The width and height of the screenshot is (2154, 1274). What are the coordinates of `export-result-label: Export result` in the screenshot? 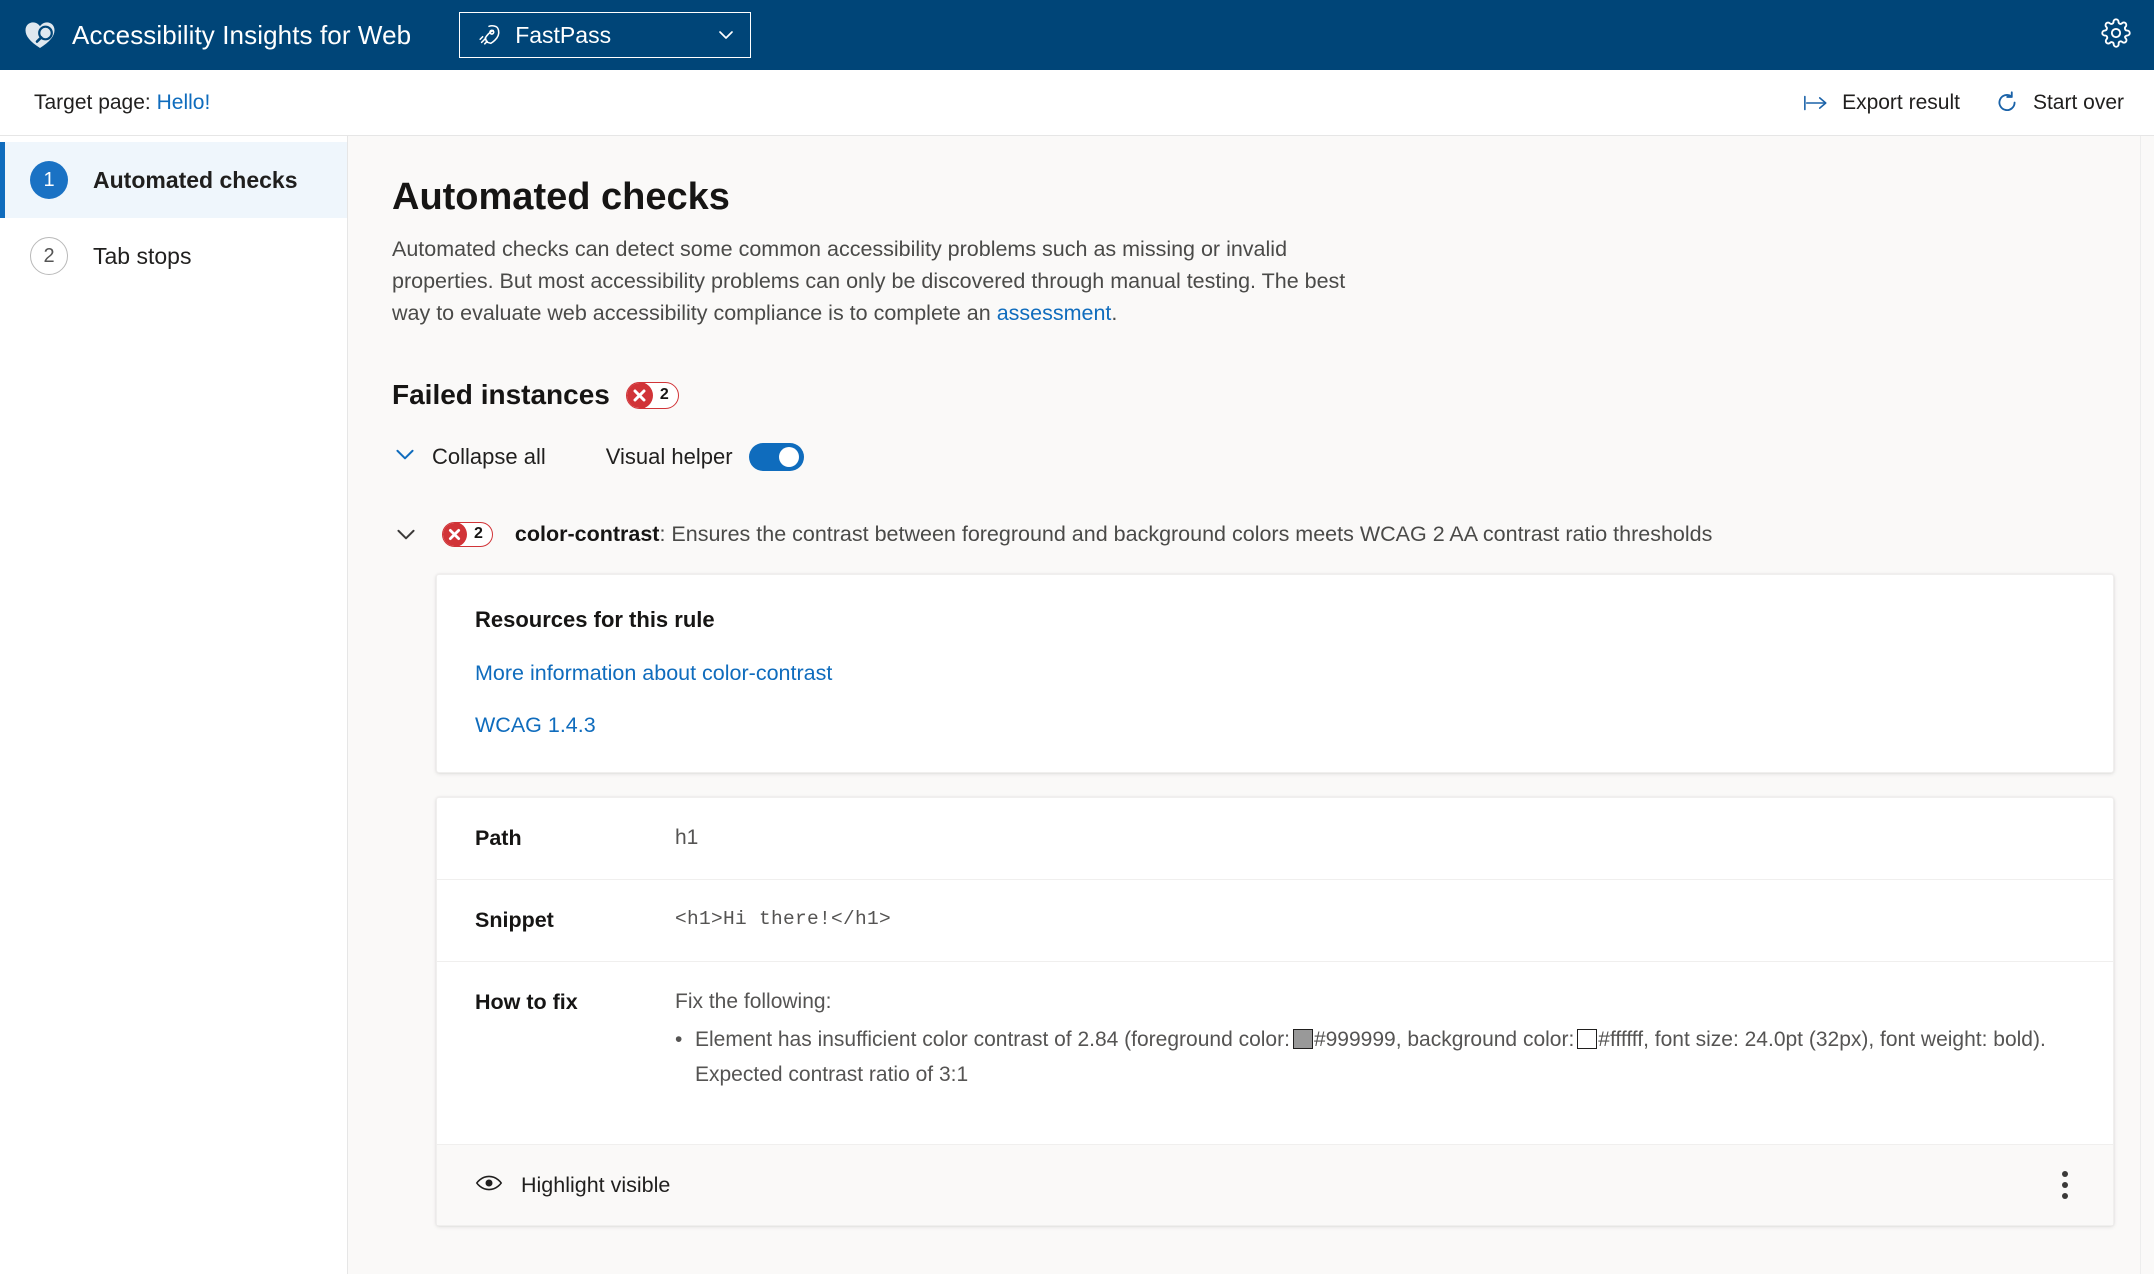 It's located at (1901, 102).